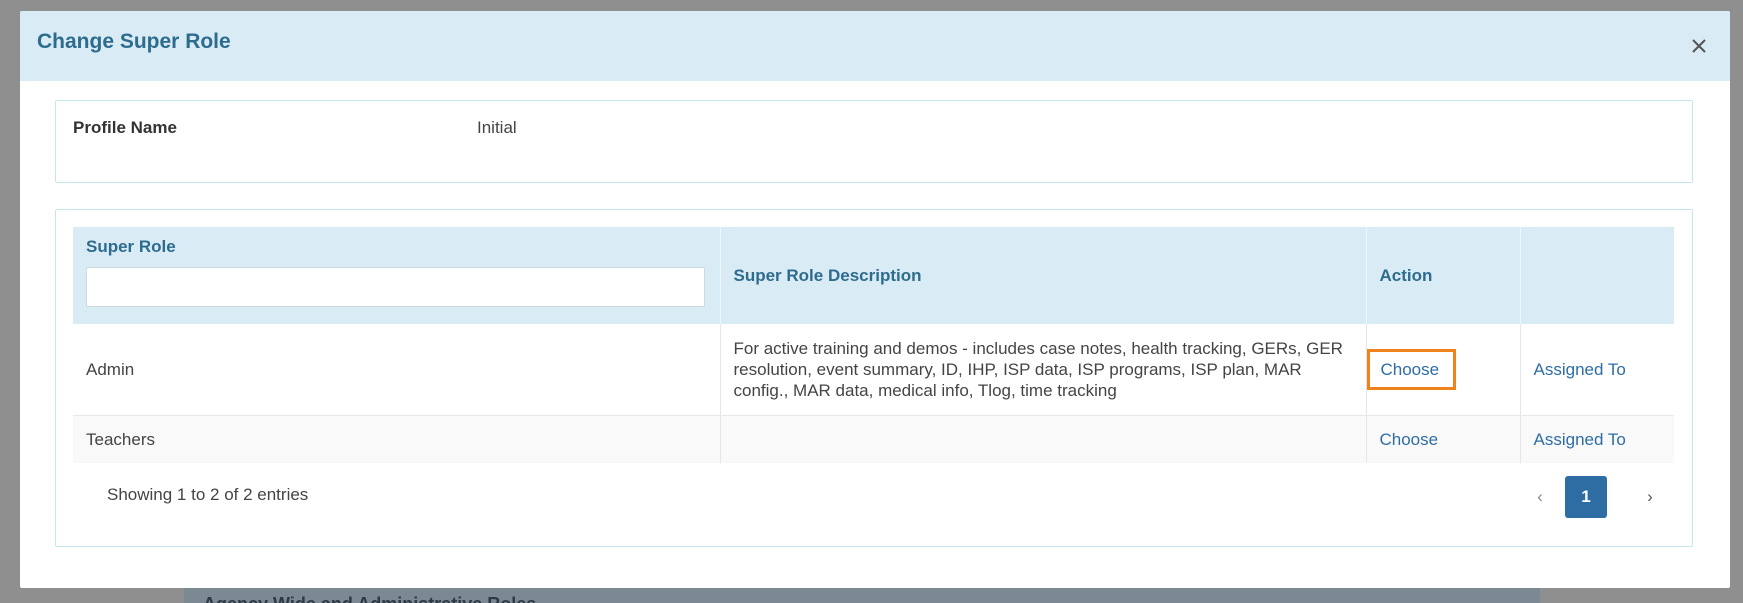 The image size is (1743, 603). Describe the element at coordinates (1411, 369) in the screenshot. I see `choose-link-admin: Choose` at that location.